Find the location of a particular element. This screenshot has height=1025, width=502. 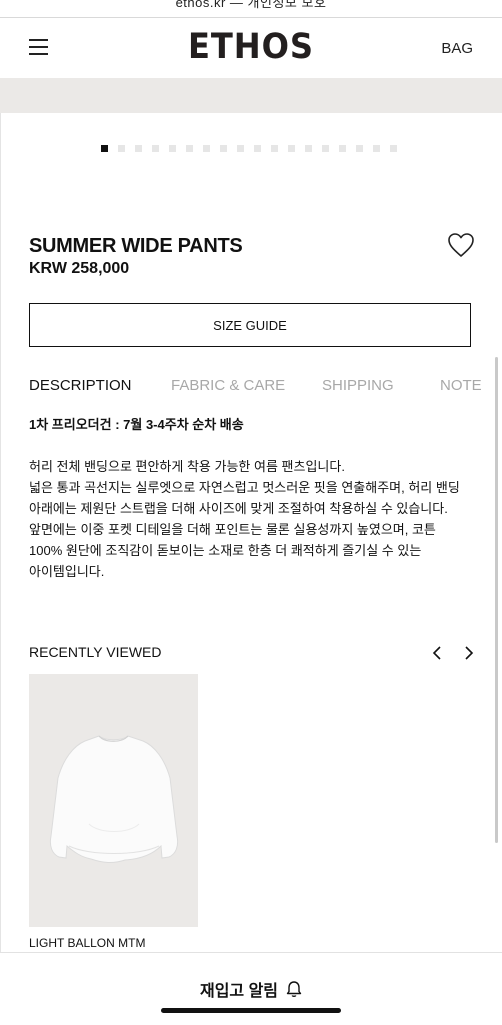

brand-logo: ETHOS is located at coordinates (251, 47).